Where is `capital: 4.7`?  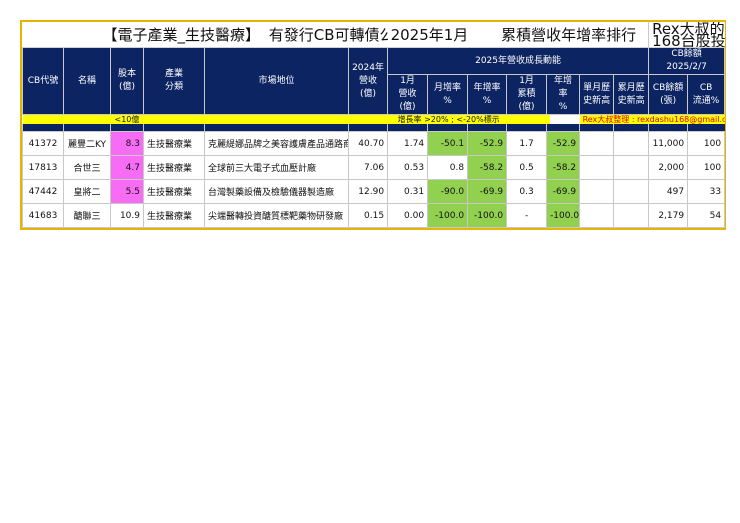 capital: 4.7 is located at coordinates (127, 167).